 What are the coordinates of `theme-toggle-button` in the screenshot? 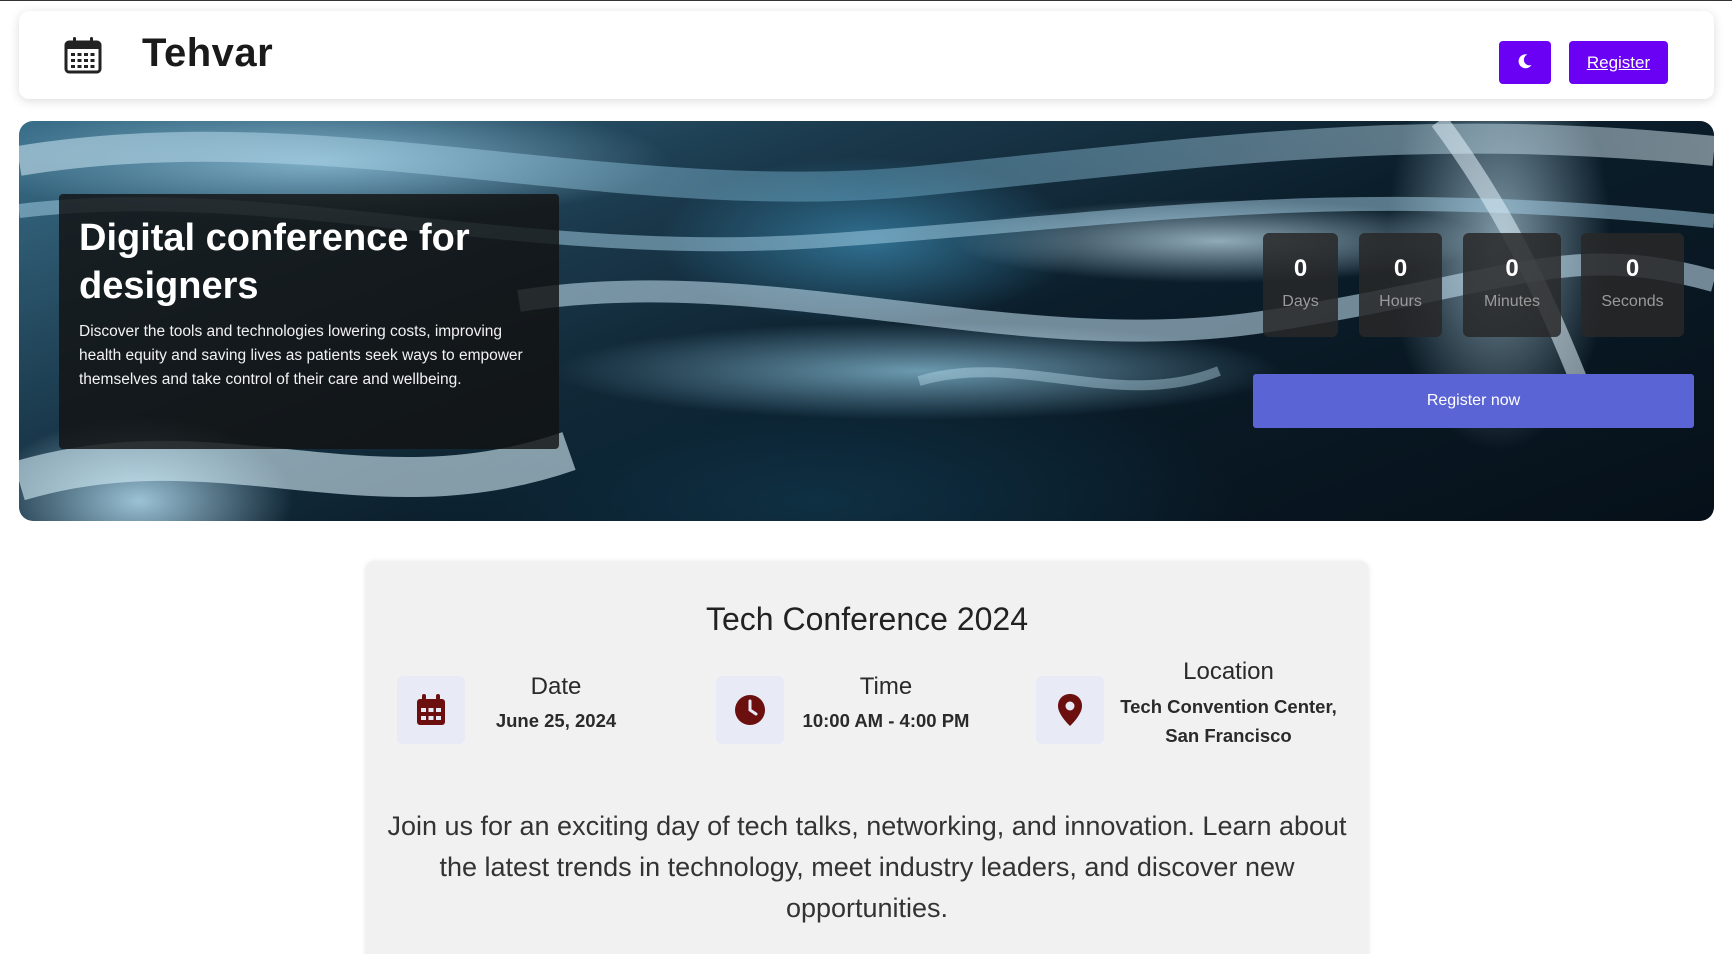 It's located at (1525, 62).